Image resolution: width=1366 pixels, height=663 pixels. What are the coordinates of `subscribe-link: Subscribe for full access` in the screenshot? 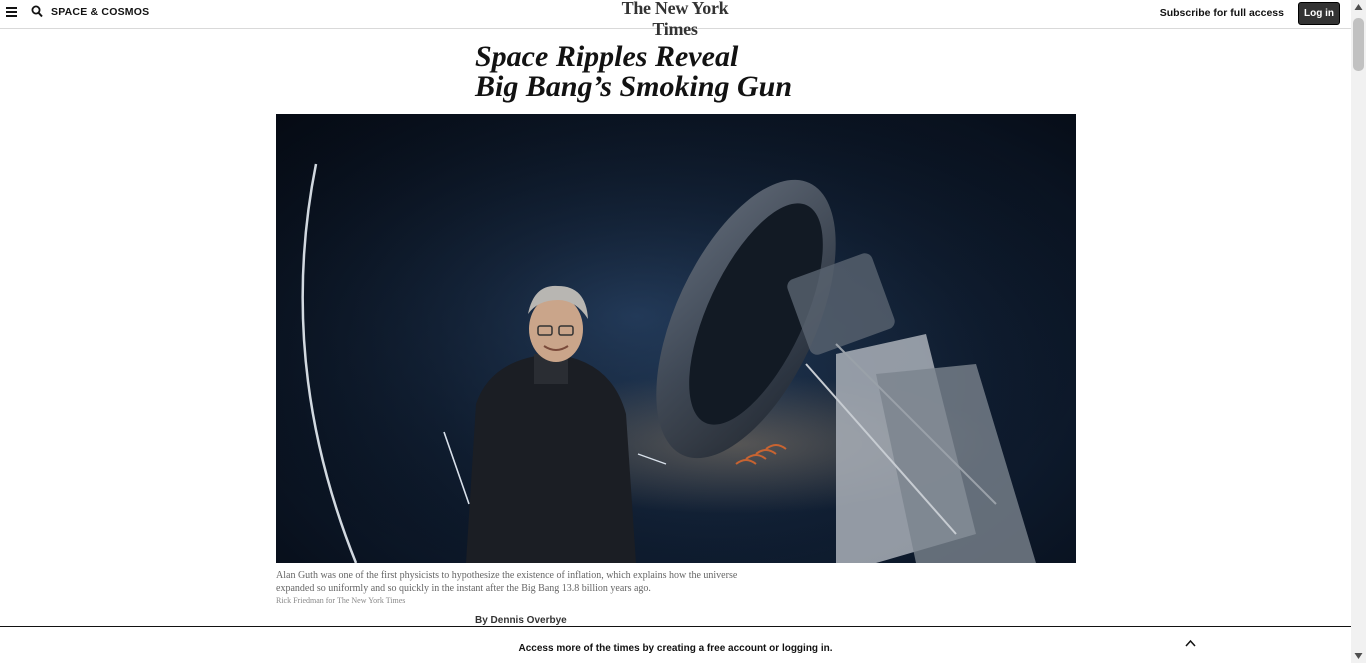 It's located at (1222, 13).